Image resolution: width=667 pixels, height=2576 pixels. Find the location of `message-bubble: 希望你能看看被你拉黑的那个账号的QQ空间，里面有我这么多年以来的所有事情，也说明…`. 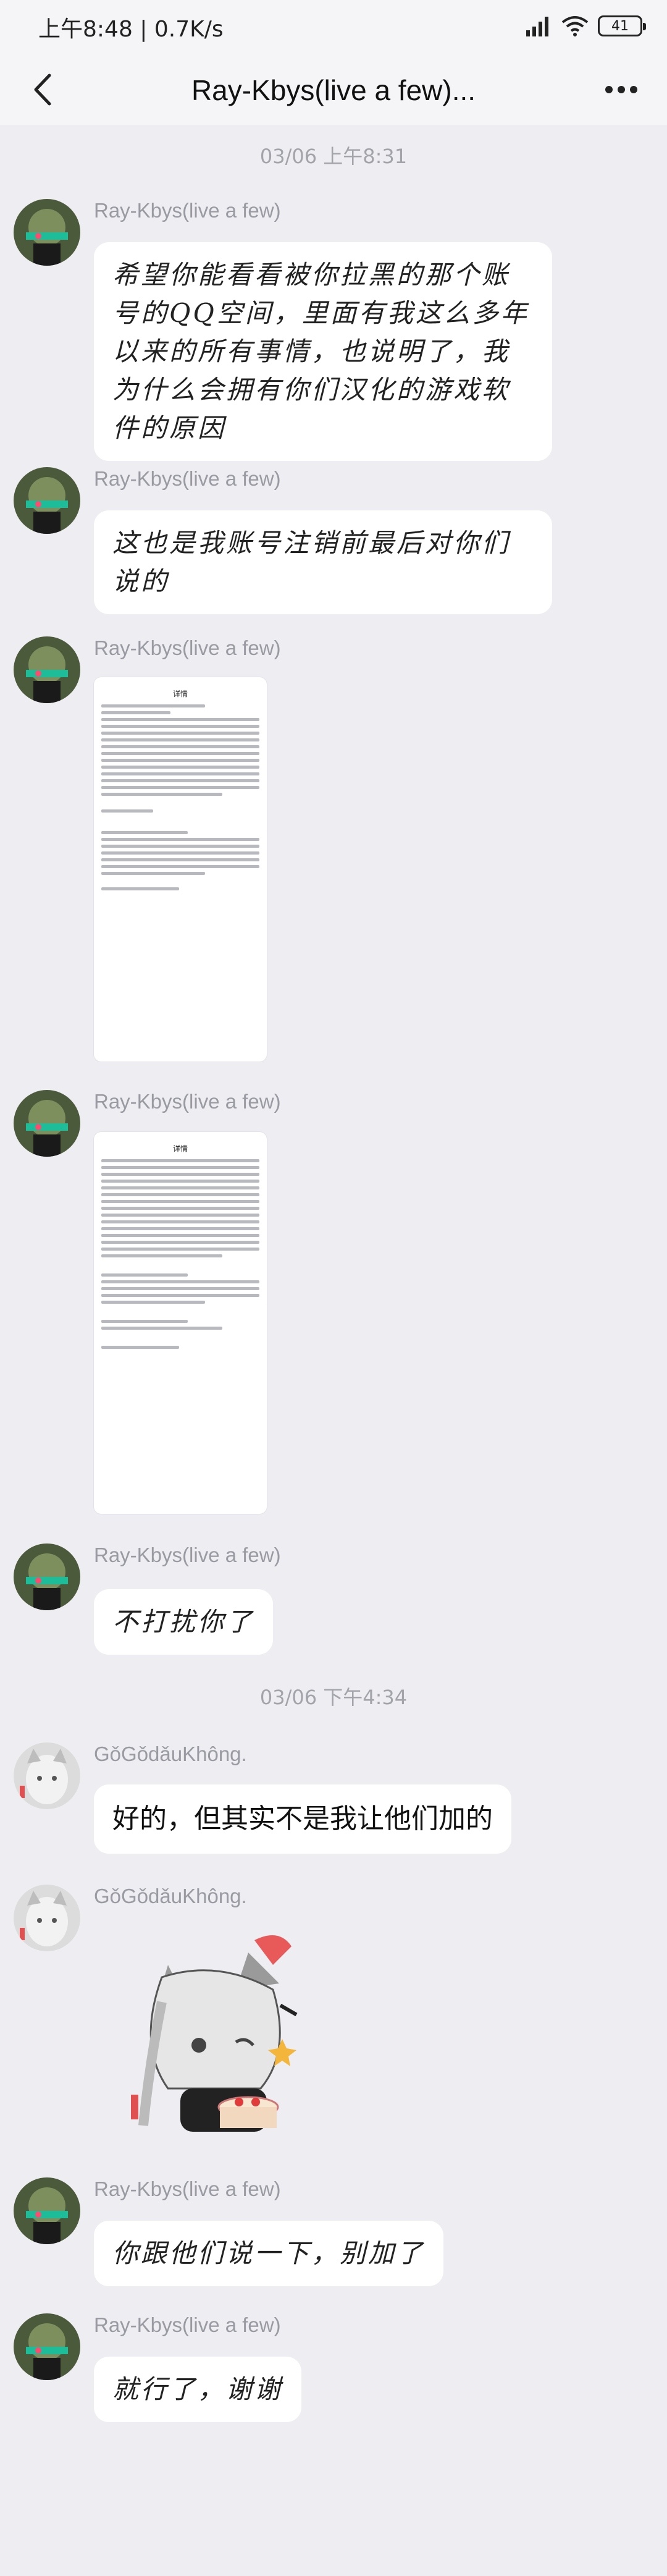

message-bubble: 希望你能看看被你拉黑的那个账号的QQ空间，里面有我这么多年以来的所有事情，也说明… is located at coordinates (323, 351).